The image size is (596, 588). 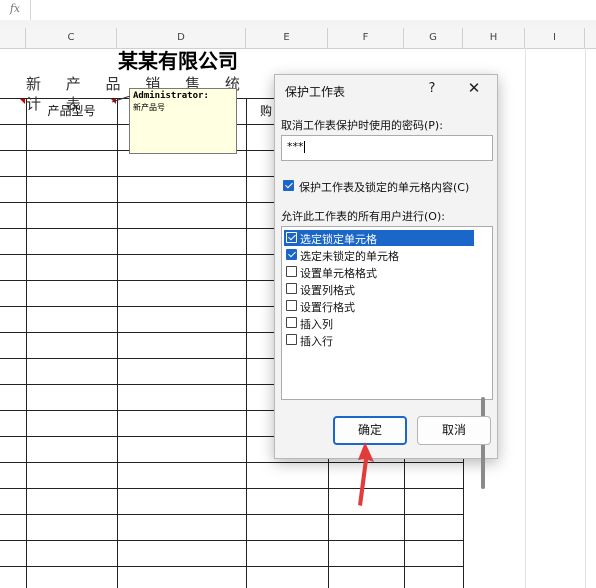 I want to click on column-header-C: C, so click(x=71, y=38).